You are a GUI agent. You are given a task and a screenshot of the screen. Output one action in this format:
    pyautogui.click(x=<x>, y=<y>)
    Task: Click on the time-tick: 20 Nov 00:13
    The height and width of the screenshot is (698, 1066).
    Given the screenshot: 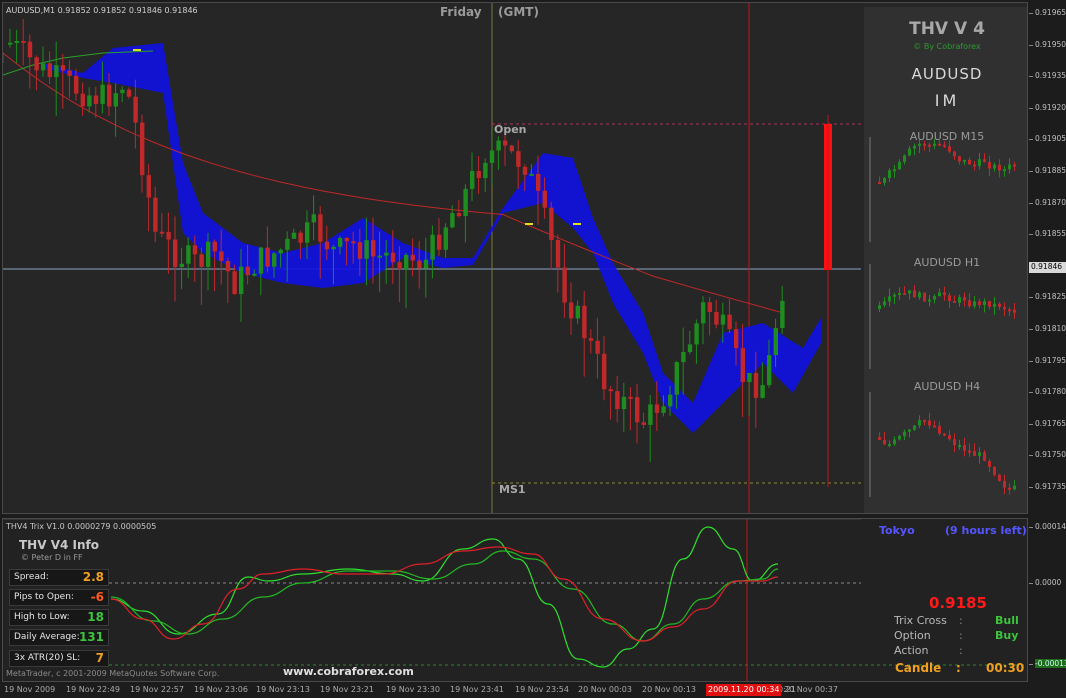 What is the action you would take?
    pyautogui.click(x=669, y=689)
    